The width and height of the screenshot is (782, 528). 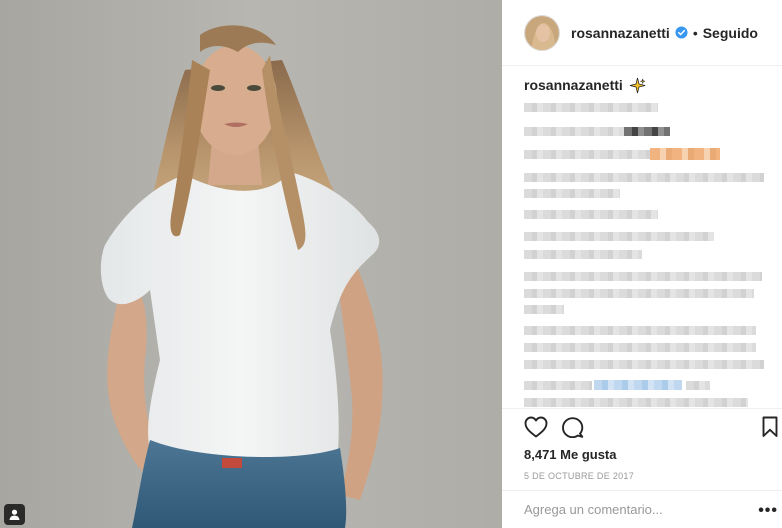 I want to click on like-button, so click(x=536, y=429).